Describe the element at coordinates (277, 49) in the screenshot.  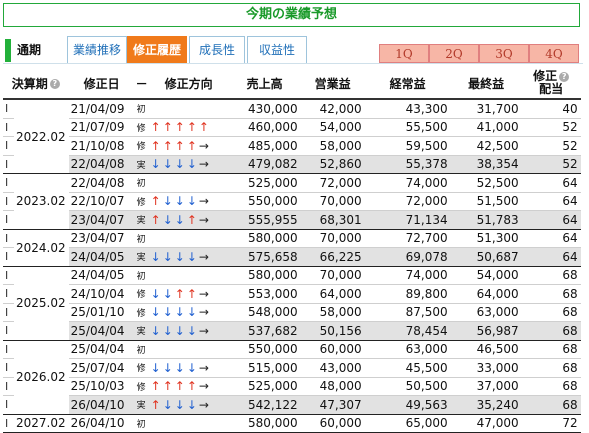
I see `tab-profitability: 収益性` at that location.